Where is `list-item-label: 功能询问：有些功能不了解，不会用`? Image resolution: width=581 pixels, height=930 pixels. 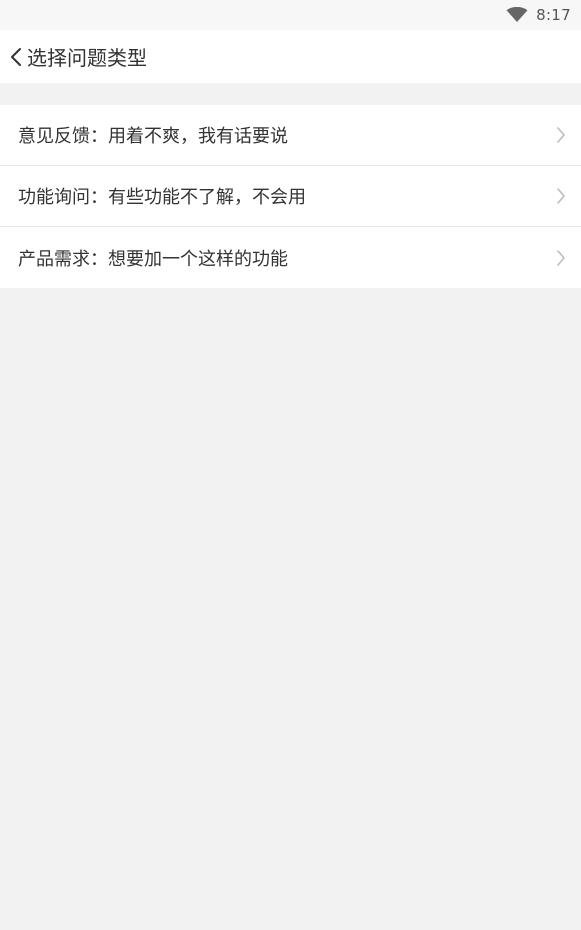 list-item-label: 功能询问：有些功能不了解，不会用 is located at coordinates (162, 197).